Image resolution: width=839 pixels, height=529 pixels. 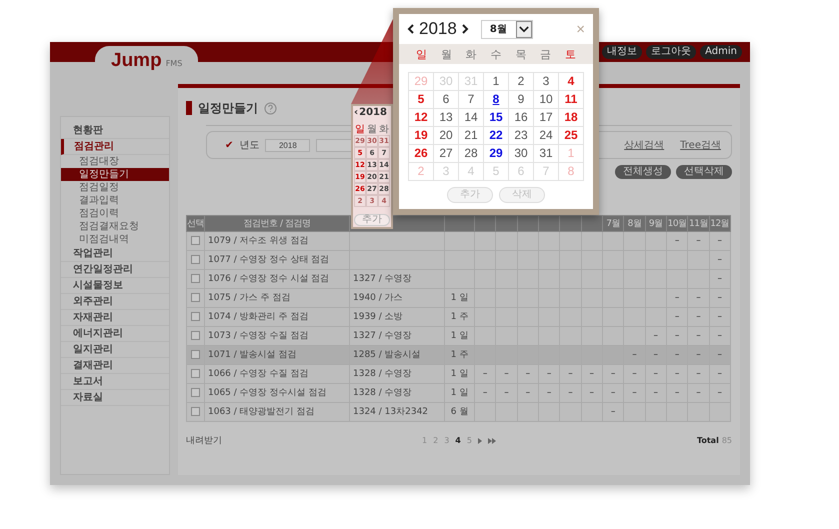 What do you see at coordinates (471, 99) in the screenshot?
I see `calendar-day: 7` at bounding box center [471, 99].